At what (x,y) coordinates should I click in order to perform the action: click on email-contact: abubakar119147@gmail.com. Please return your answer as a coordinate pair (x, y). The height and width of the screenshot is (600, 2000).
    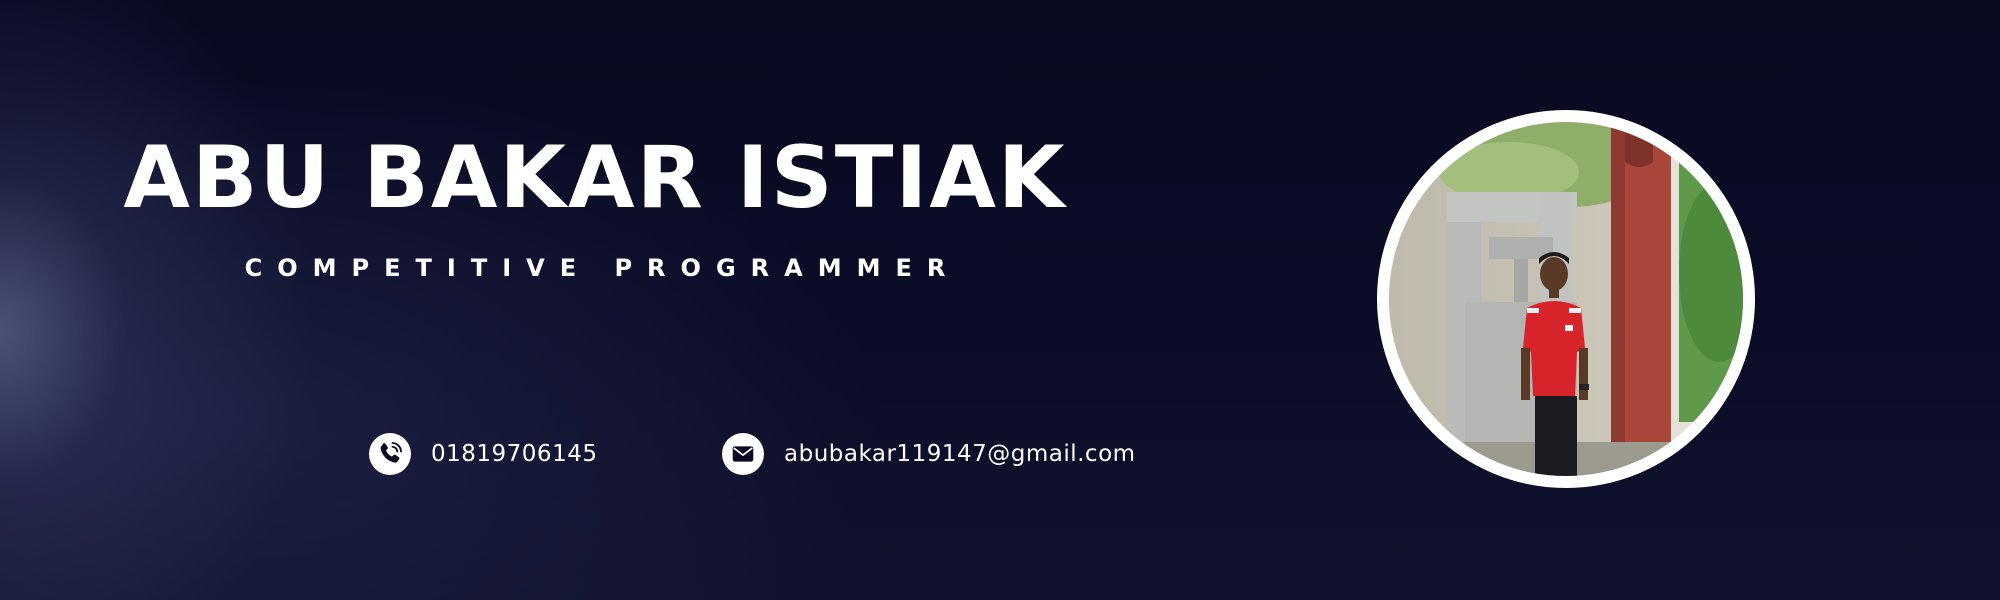
    Looking at the image, I should click on (929, 454).